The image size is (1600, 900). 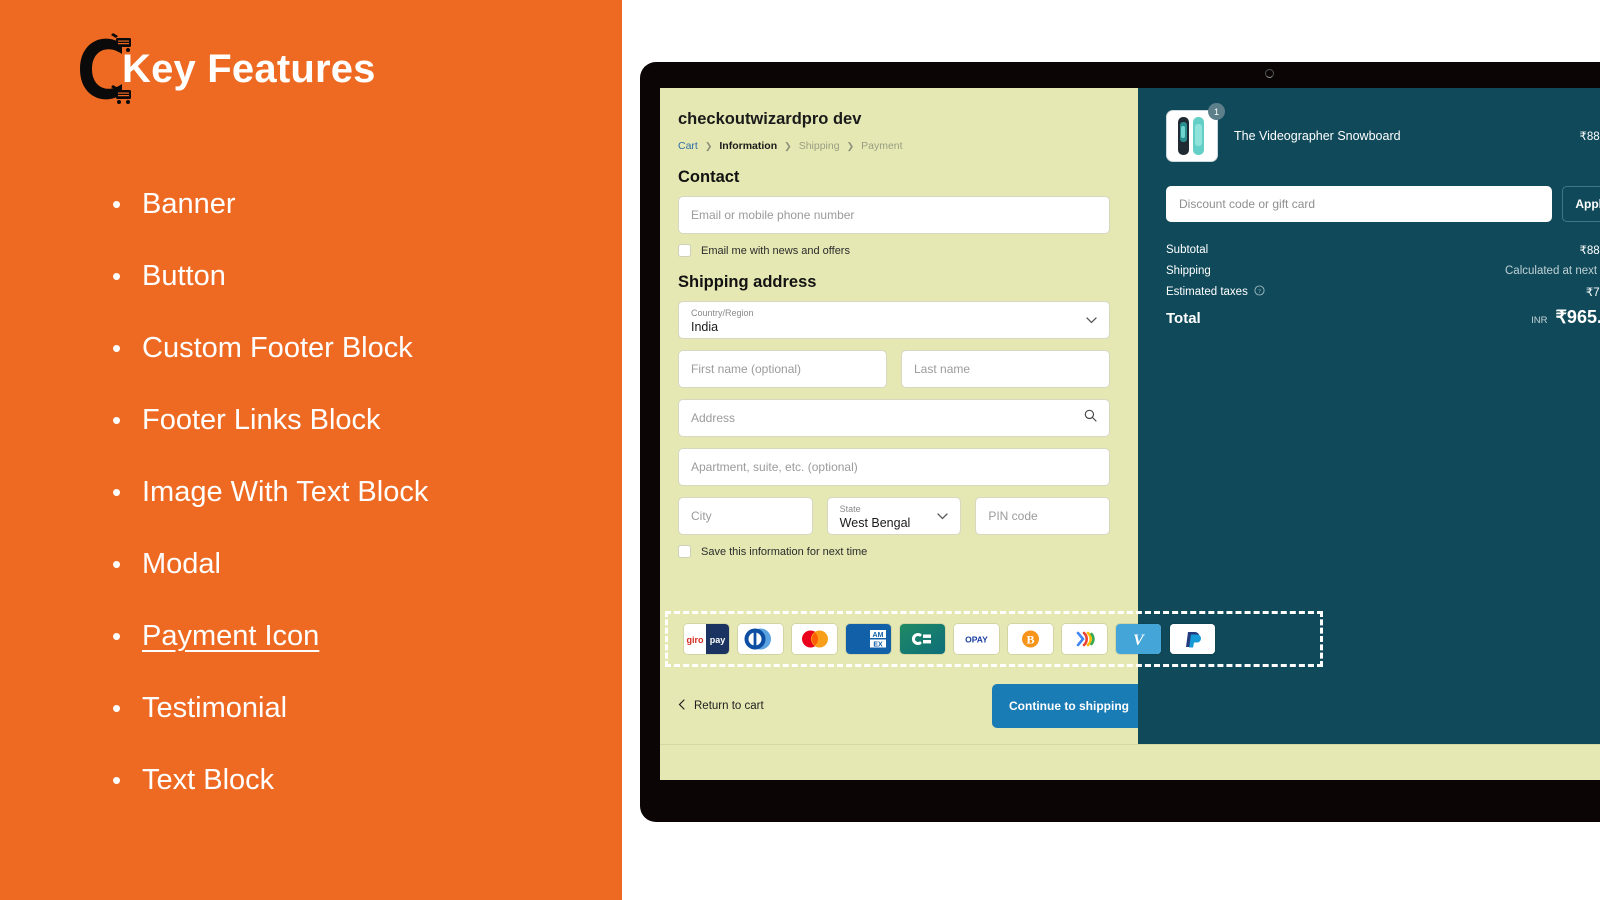 I want to click on product-price: ₹885.95, so click(x=1589, y=137).